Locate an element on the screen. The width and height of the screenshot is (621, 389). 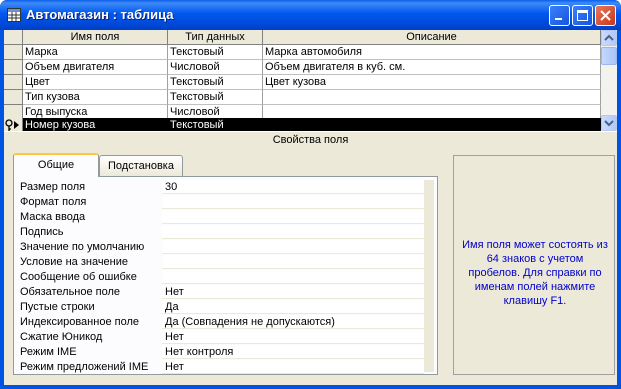
property-label: Пустые строки is located at coordinates (57, 307).